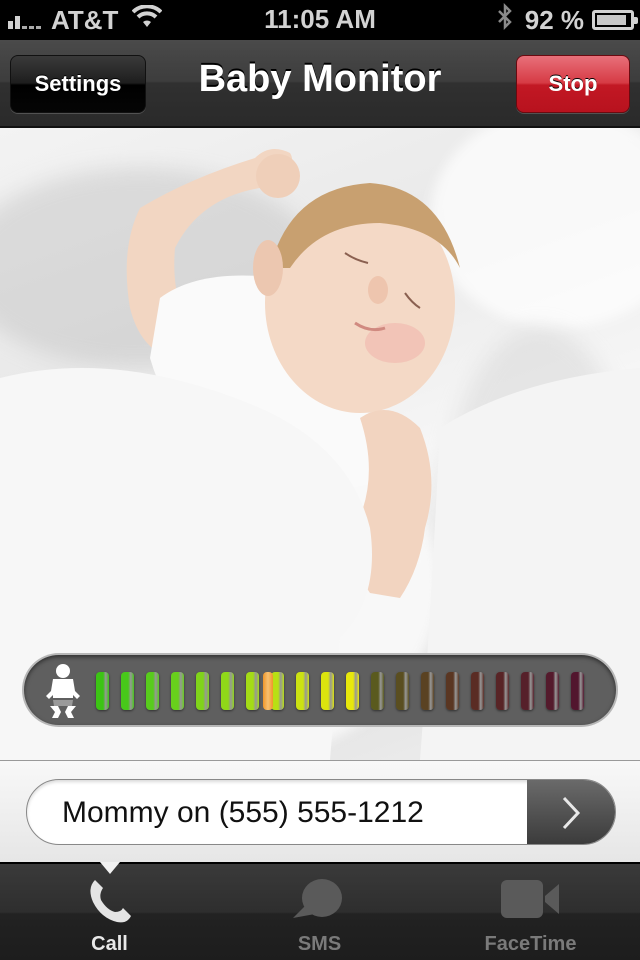 The width and height of the screenshot is (640, 960). Describe the element at coordinates (319, 944) in the screenshot. I see `tab-sms-label: SMS` at that location.